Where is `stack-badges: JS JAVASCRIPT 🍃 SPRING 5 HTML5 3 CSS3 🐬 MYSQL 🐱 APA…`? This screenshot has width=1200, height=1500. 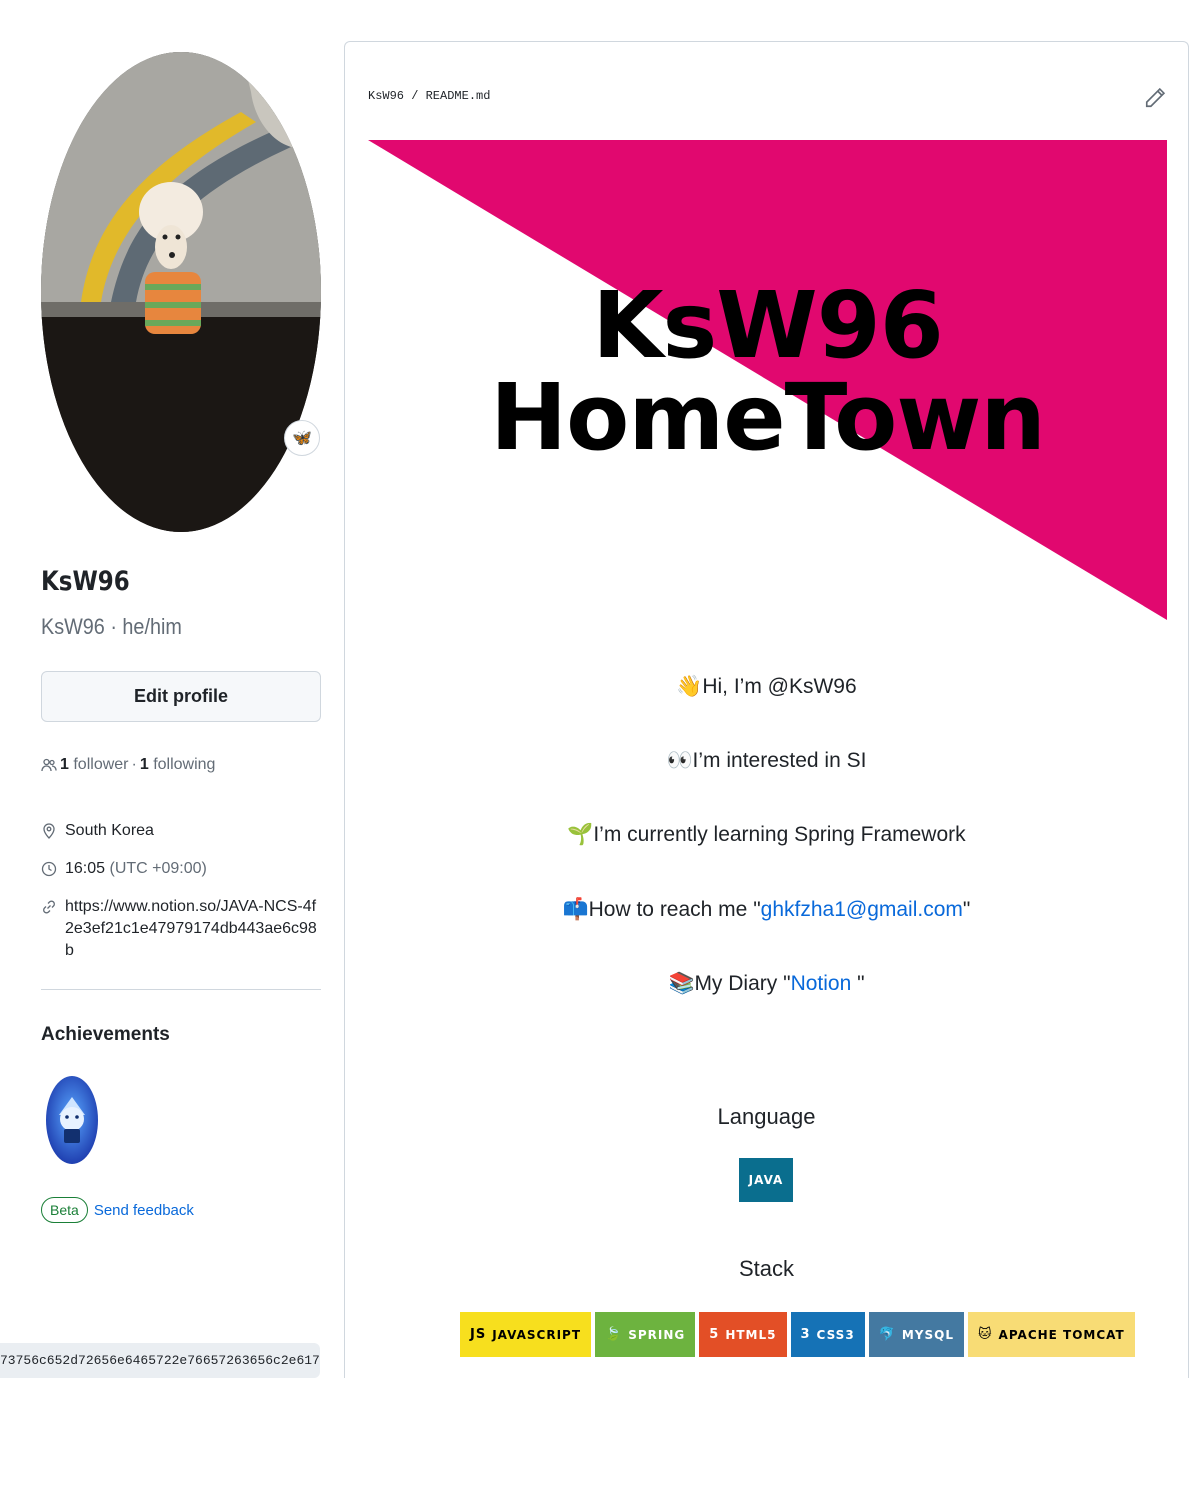 stack-badges: JS JAVASCRIPT 🍃 SPRING 5 HTML5 3 CSS3 🐬 MYSQL 🐱 APA… is located at coordinates (797, 1334).